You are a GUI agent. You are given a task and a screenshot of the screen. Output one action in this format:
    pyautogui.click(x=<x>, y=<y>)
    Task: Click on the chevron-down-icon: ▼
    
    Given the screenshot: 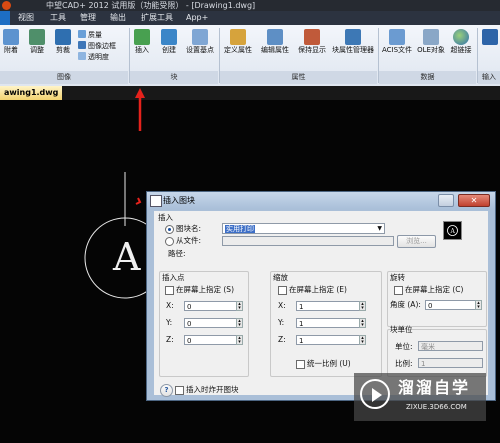 What is the action you would take?
    pyautogui.click(x=379, y=228)
    